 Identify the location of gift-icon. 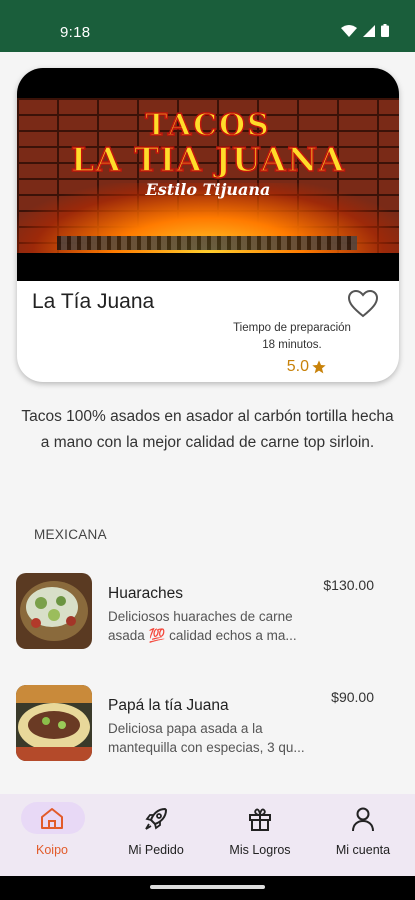
(260, 819).